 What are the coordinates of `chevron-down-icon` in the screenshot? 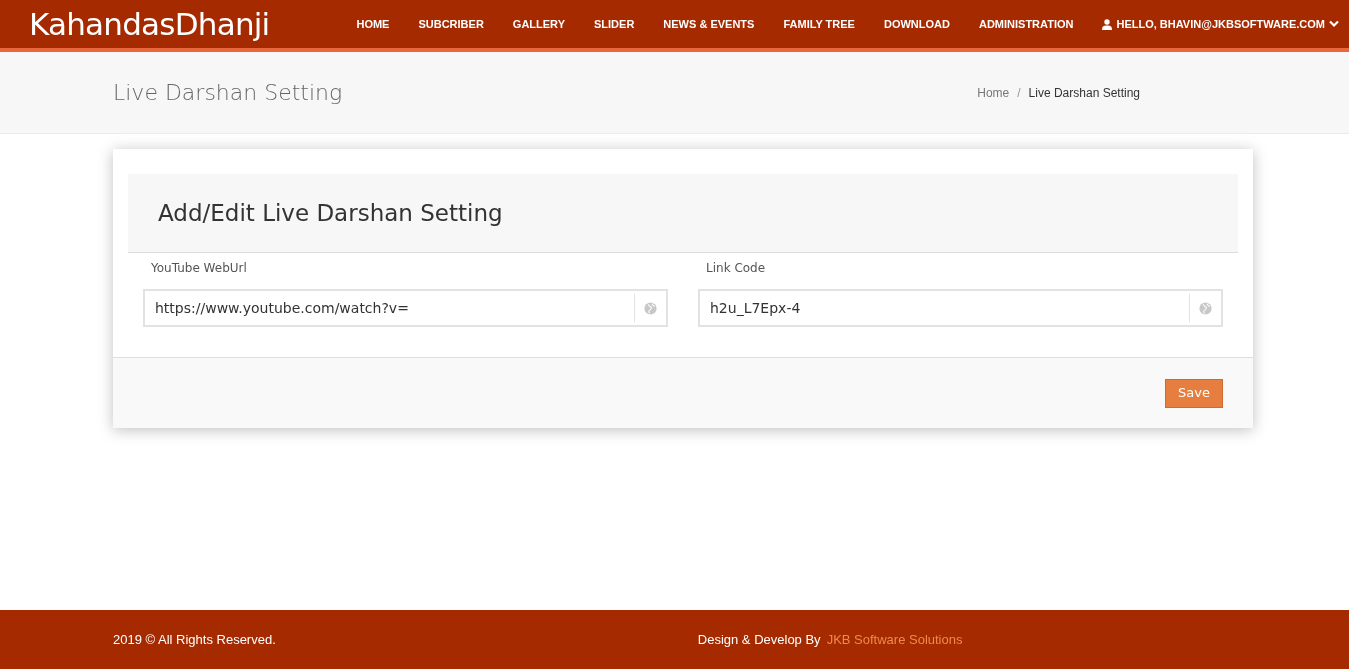 It's located at (1334, 24).